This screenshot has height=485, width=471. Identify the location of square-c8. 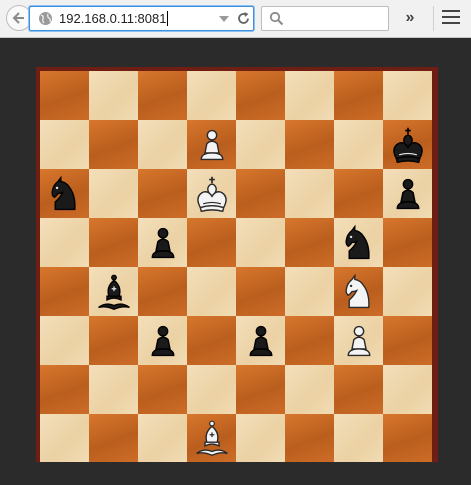
(162, 95).